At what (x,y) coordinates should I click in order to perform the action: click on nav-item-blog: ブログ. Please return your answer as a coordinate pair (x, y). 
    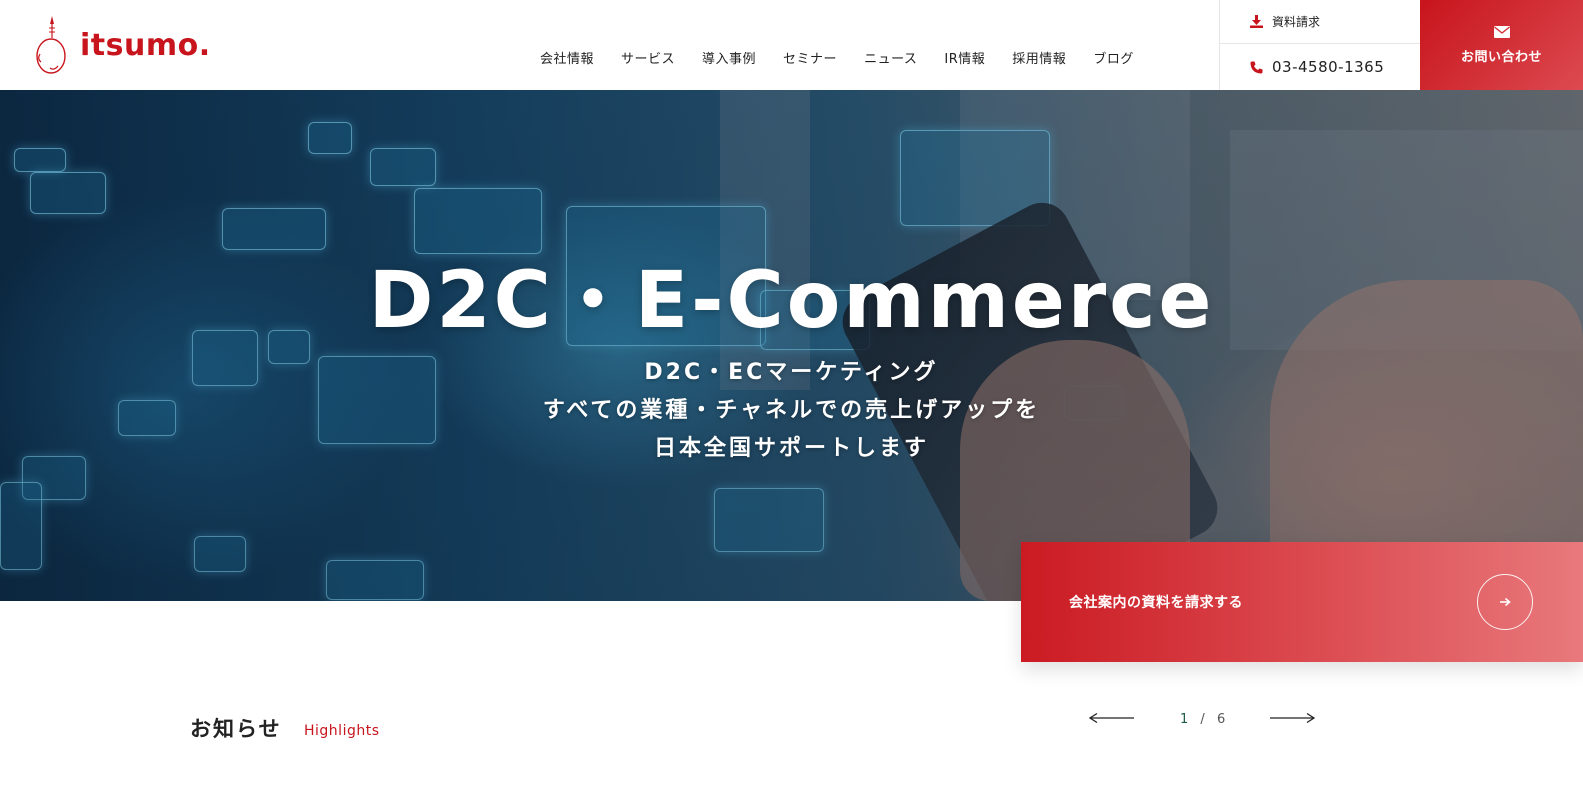
    Looking at the image, I should click on (1113, 57).